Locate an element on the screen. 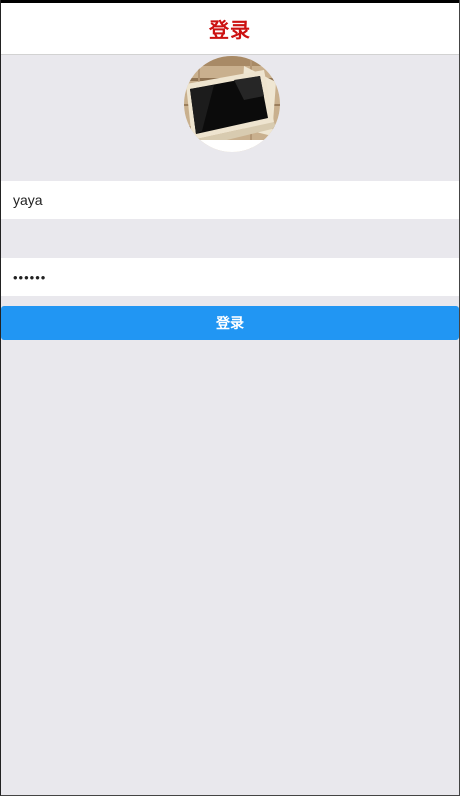 The image size is (460, 796). avatar is located at coordinates (232, 104).